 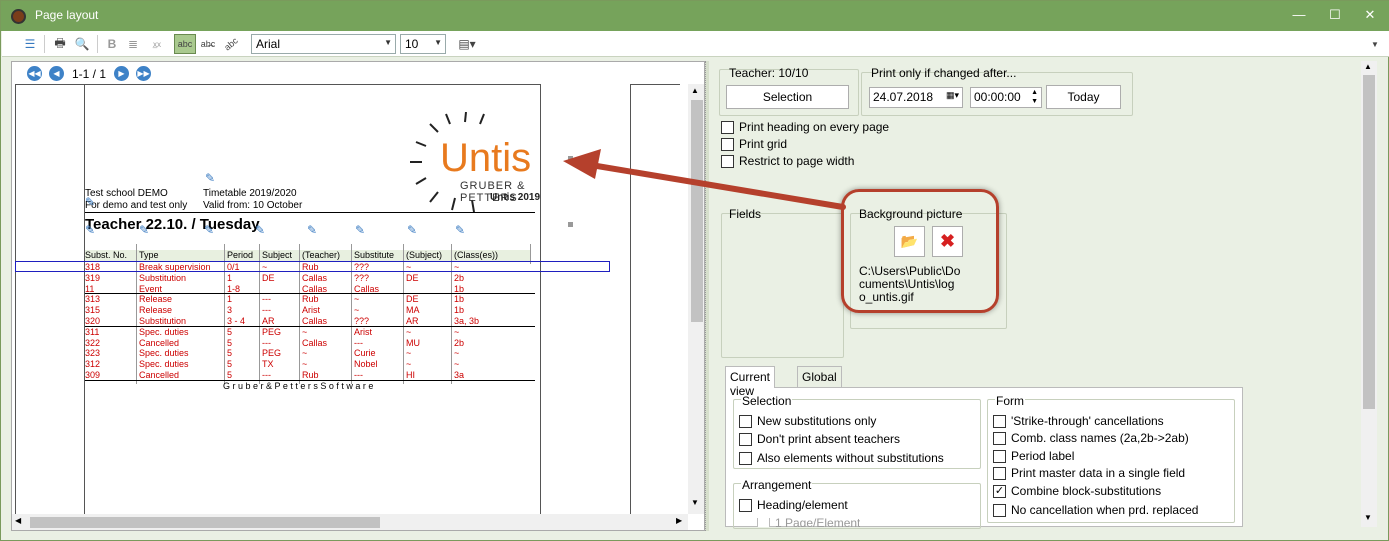 I want to click on table-cell: HI, so click(x=410, y=375).